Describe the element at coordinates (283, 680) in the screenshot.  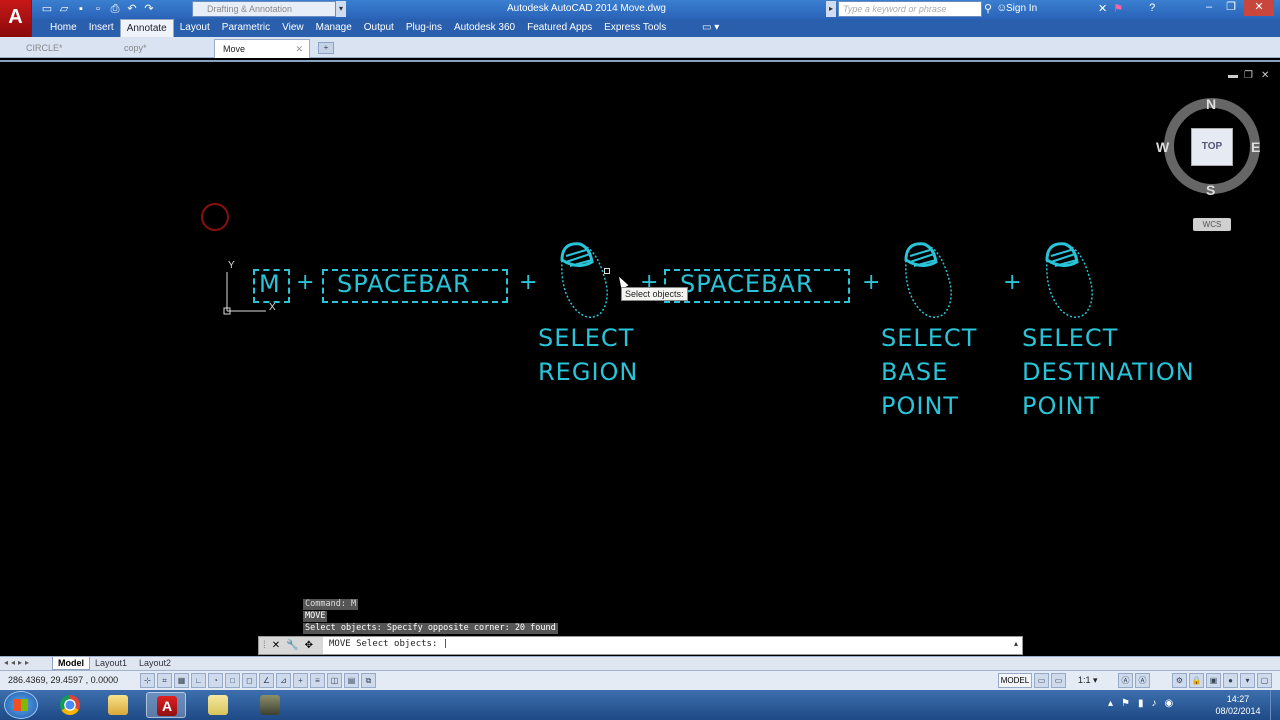
I see `dynamic-ucs-icon: ⊿` at that location.